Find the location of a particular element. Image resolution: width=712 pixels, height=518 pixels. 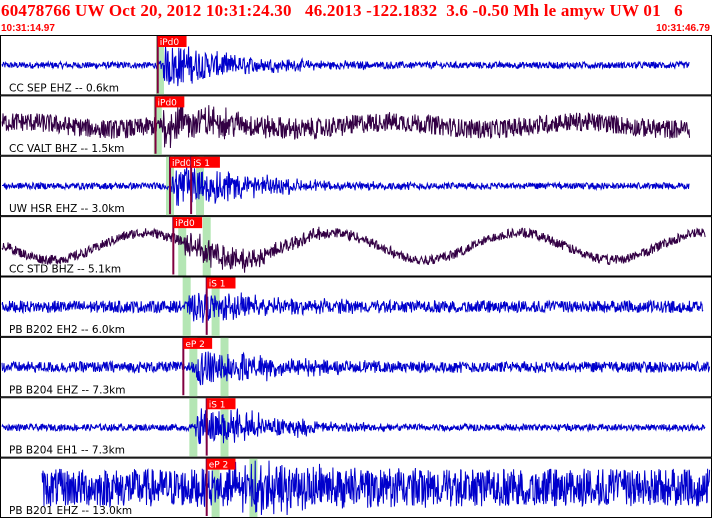

station-label: CC STD BHZ -- 5.1km is located at coordinates (65, 270).